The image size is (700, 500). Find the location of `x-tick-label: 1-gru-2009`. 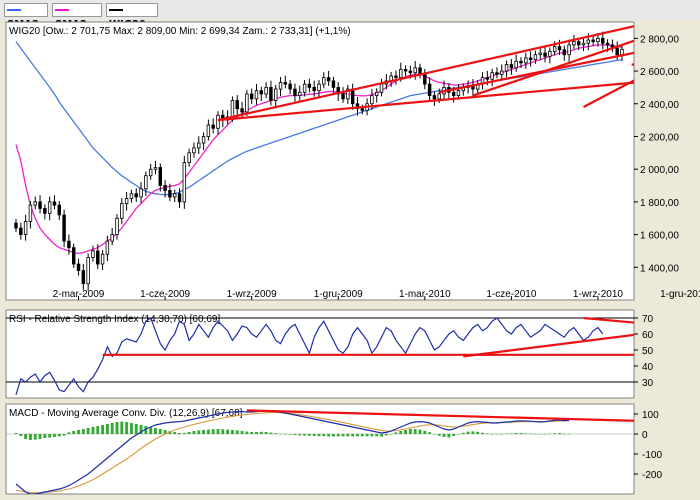

x-tick-label: 1-gru-2009 is located at coordinates (338, 294).